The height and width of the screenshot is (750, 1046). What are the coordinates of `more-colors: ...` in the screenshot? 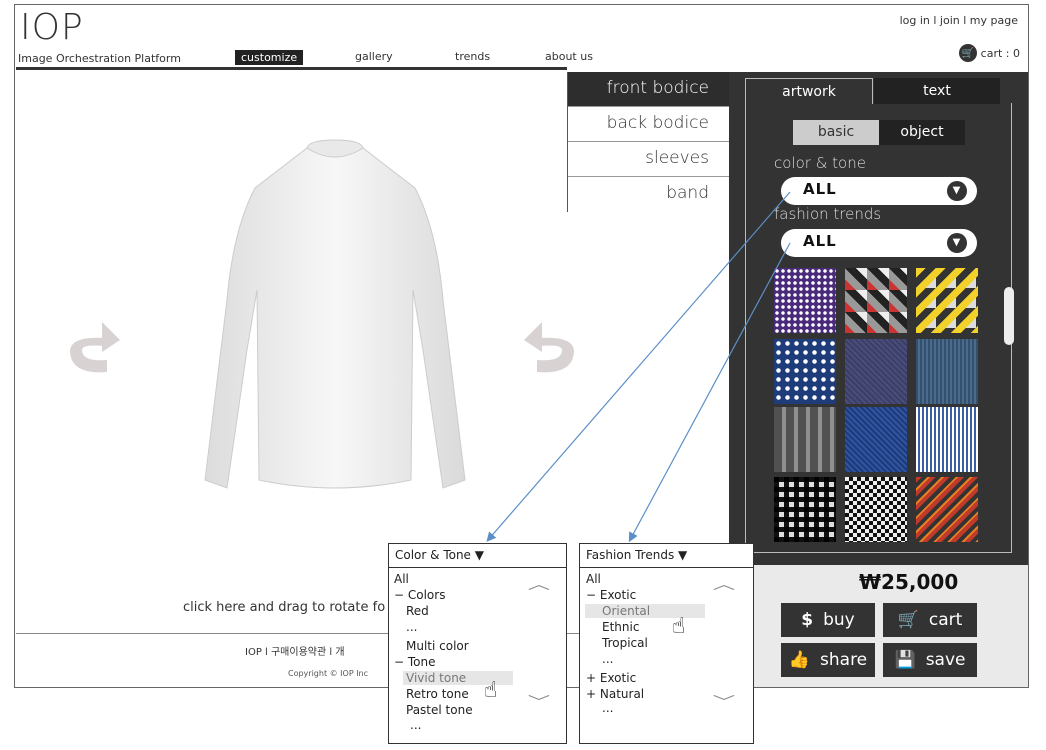 It's located at (412, 627).